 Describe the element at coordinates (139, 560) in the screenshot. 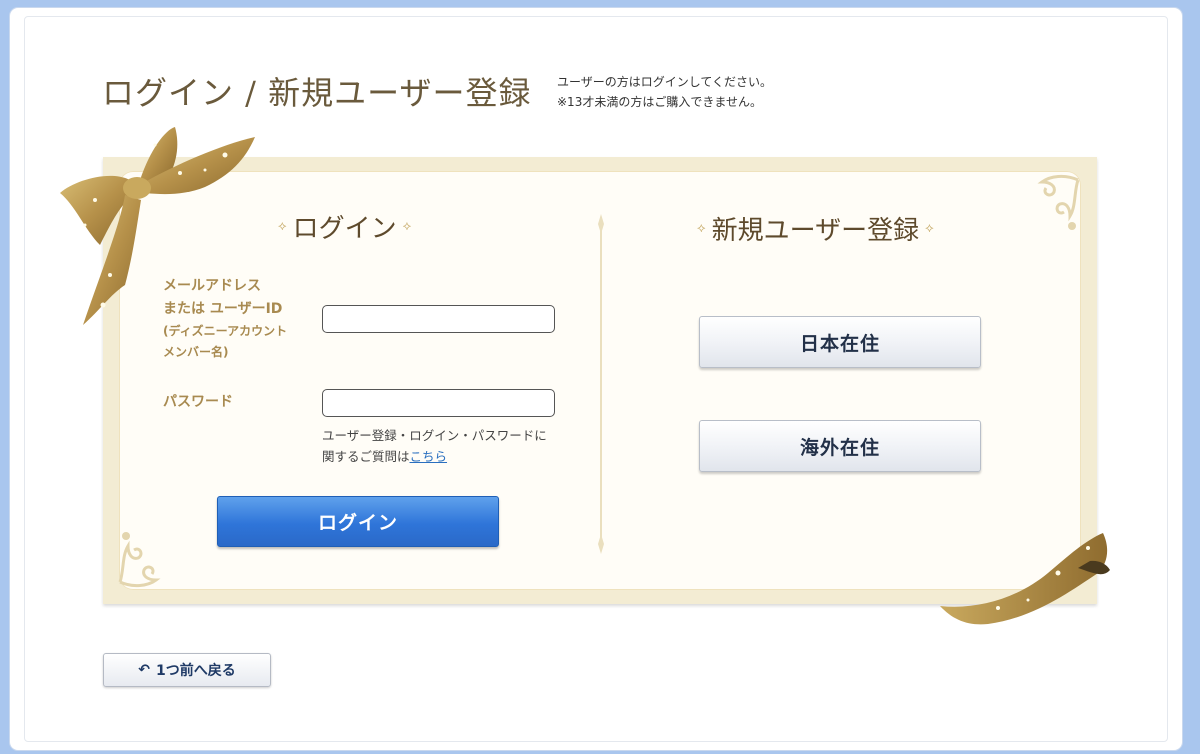

I see `flourish-bottom-left-icon` at that location.